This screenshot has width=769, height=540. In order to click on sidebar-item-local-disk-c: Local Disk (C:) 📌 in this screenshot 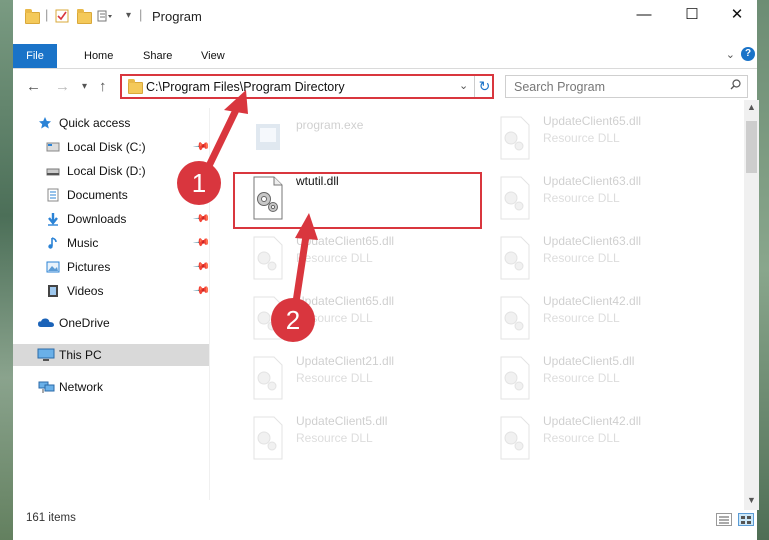, I will do `click(112, 147)`.